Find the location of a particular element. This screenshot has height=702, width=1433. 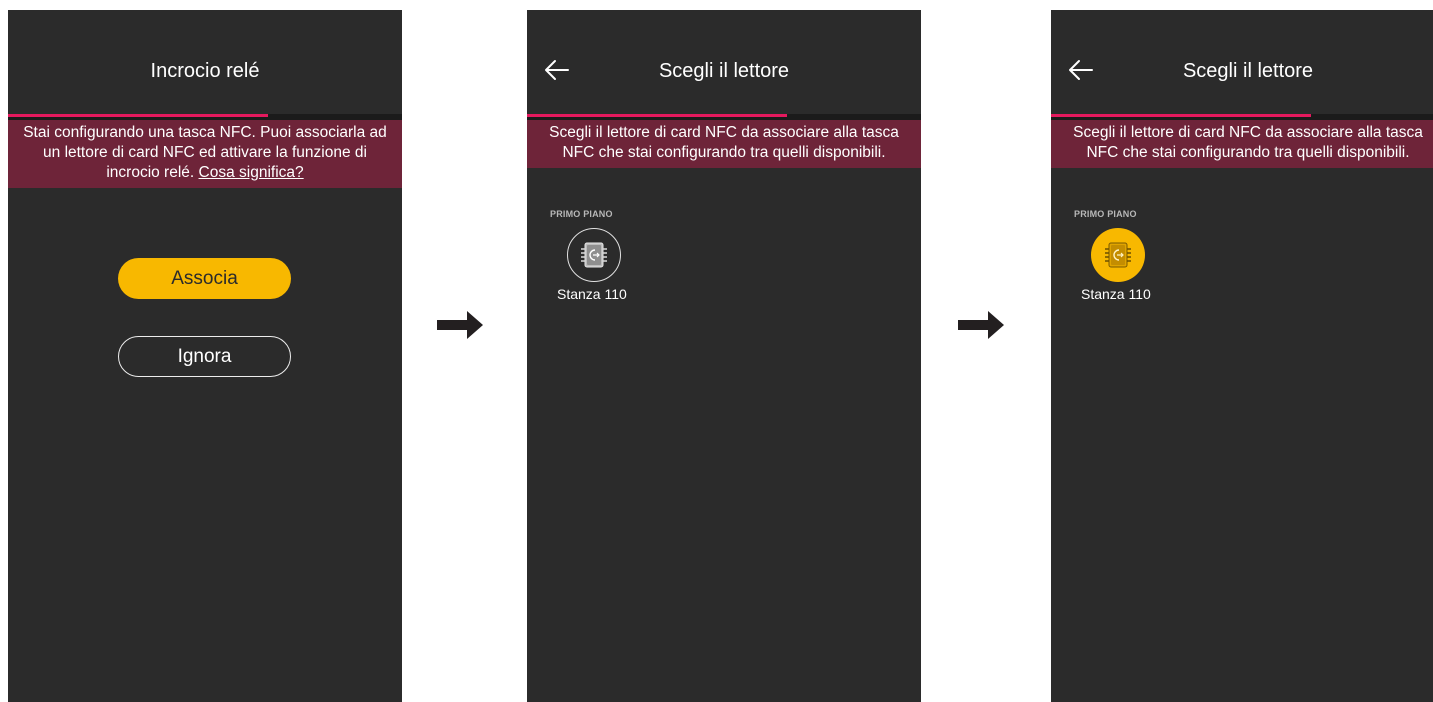

page-title: Incrocio relé is located at coordinates (205, 71).